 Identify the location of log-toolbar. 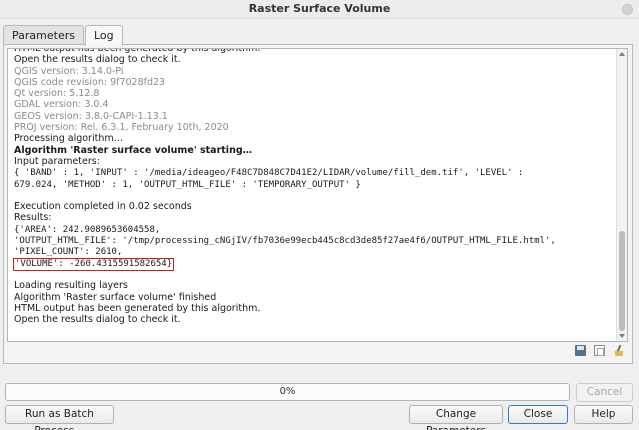
(599, 350).